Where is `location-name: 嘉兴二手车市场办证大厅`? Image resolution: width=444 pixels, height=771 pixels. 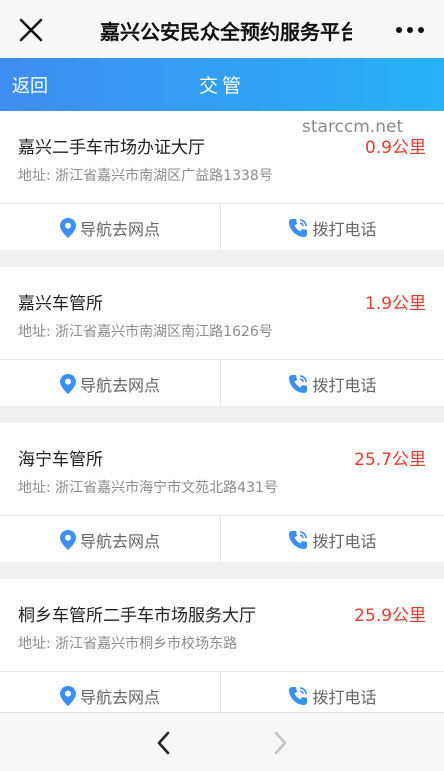
location-name: 嘉兴二手车市场办证大厅 is located at coordinates (111, 148).